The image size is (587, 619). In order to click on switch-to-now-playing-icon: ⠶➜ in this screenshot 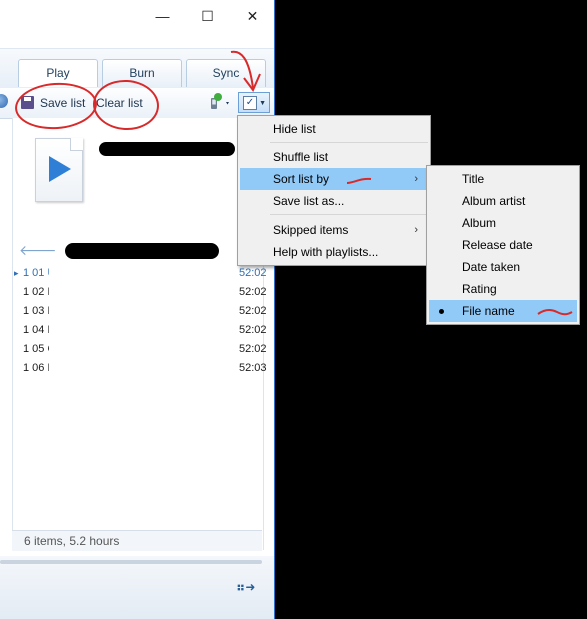, I will do `click(245, 587)`.